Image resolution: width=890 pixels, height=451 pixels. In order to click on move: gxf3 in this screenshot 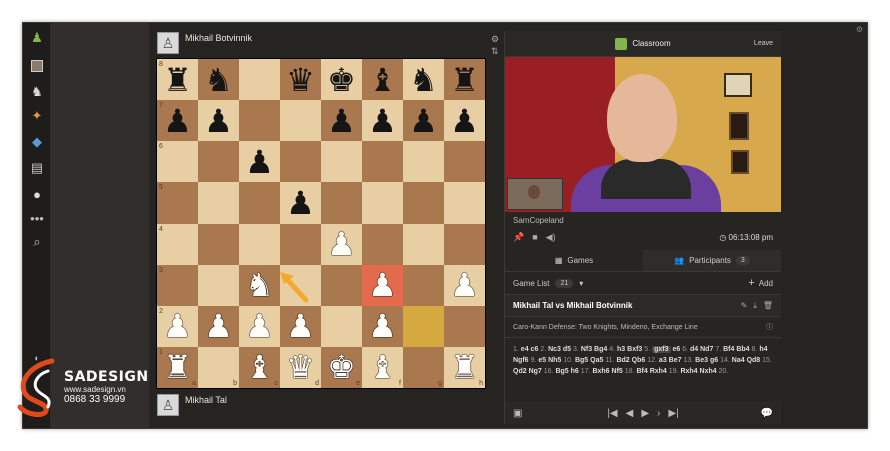, I will do `click(661, 349)`.